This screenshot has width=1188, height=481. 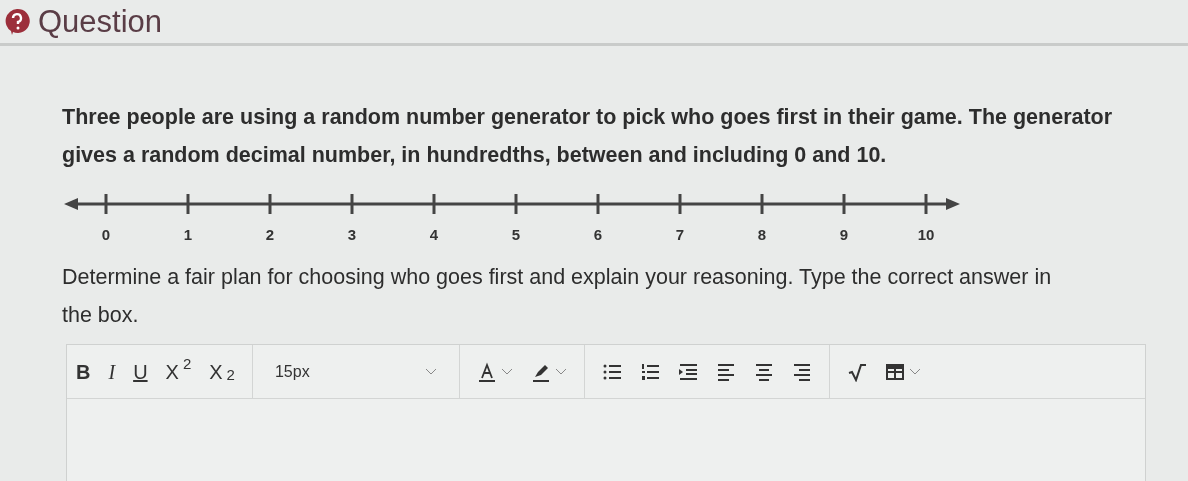 I want to click on tick-label: 1, so click(x=188, y=234).